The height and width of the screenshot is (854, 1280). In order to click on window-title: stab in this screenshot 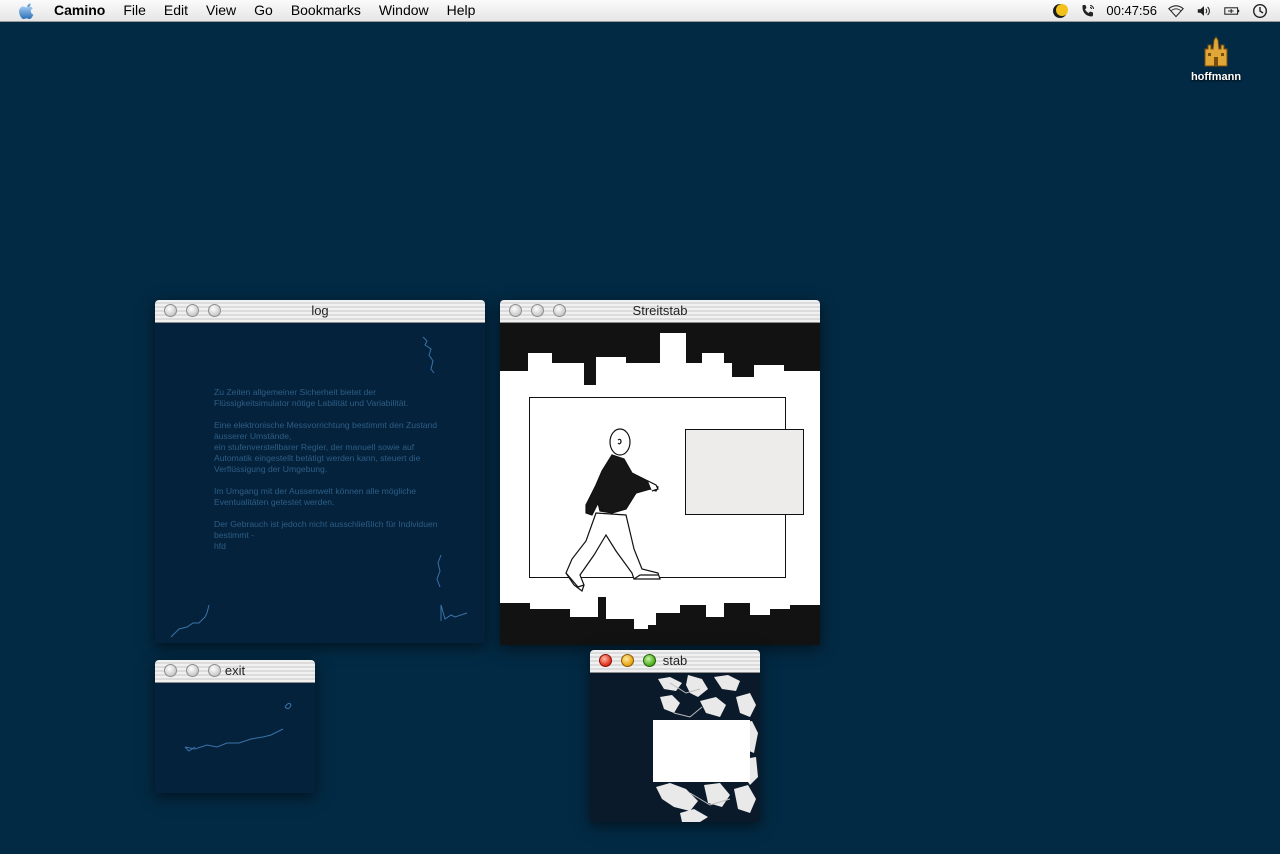, I will do `click(675, 660)`.